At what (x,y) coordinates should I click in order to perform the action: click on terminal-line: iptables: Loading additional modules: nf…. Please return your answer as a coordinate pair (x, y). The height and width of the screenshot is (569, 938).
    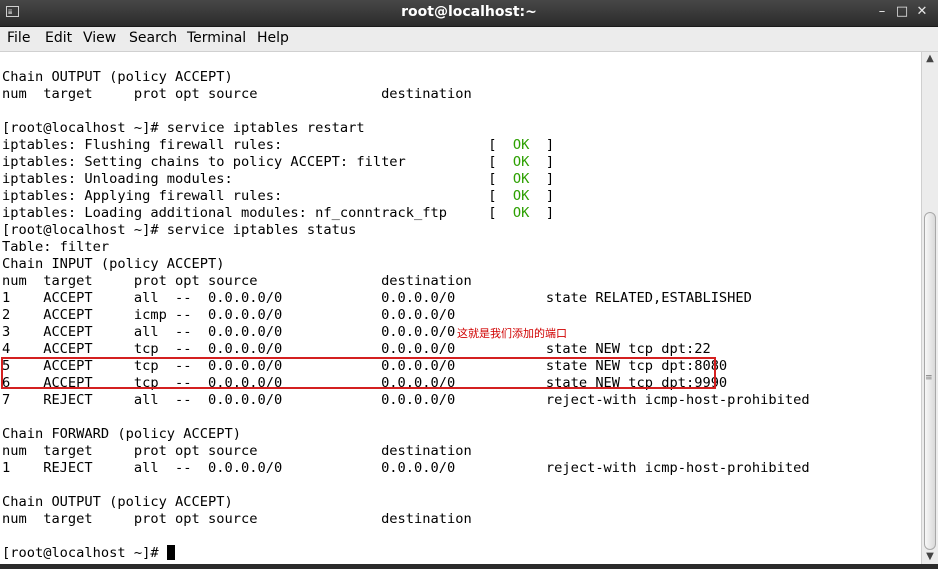
    Looking at the image, I should click on (278, 213).